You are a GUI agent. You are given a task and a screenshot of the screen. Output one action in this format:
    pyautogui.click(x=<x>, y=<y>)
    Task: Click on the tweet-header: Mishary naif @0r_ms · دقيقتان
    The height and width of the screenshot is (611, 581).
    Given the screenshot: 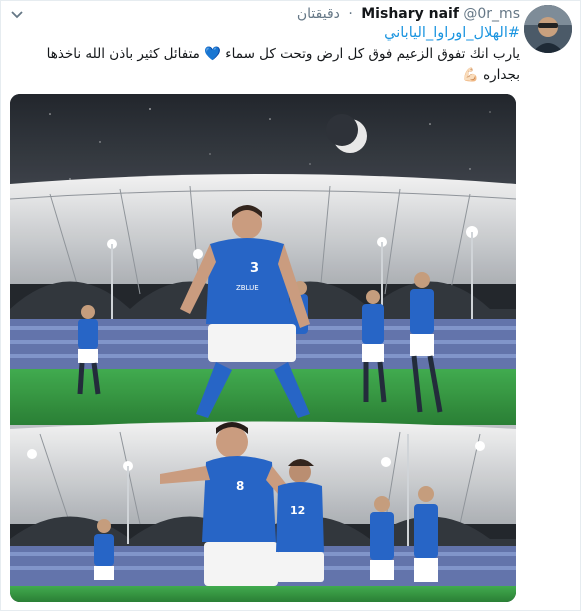 What is the action you would take?
    pyautogui.click(x=408, y=14)
    